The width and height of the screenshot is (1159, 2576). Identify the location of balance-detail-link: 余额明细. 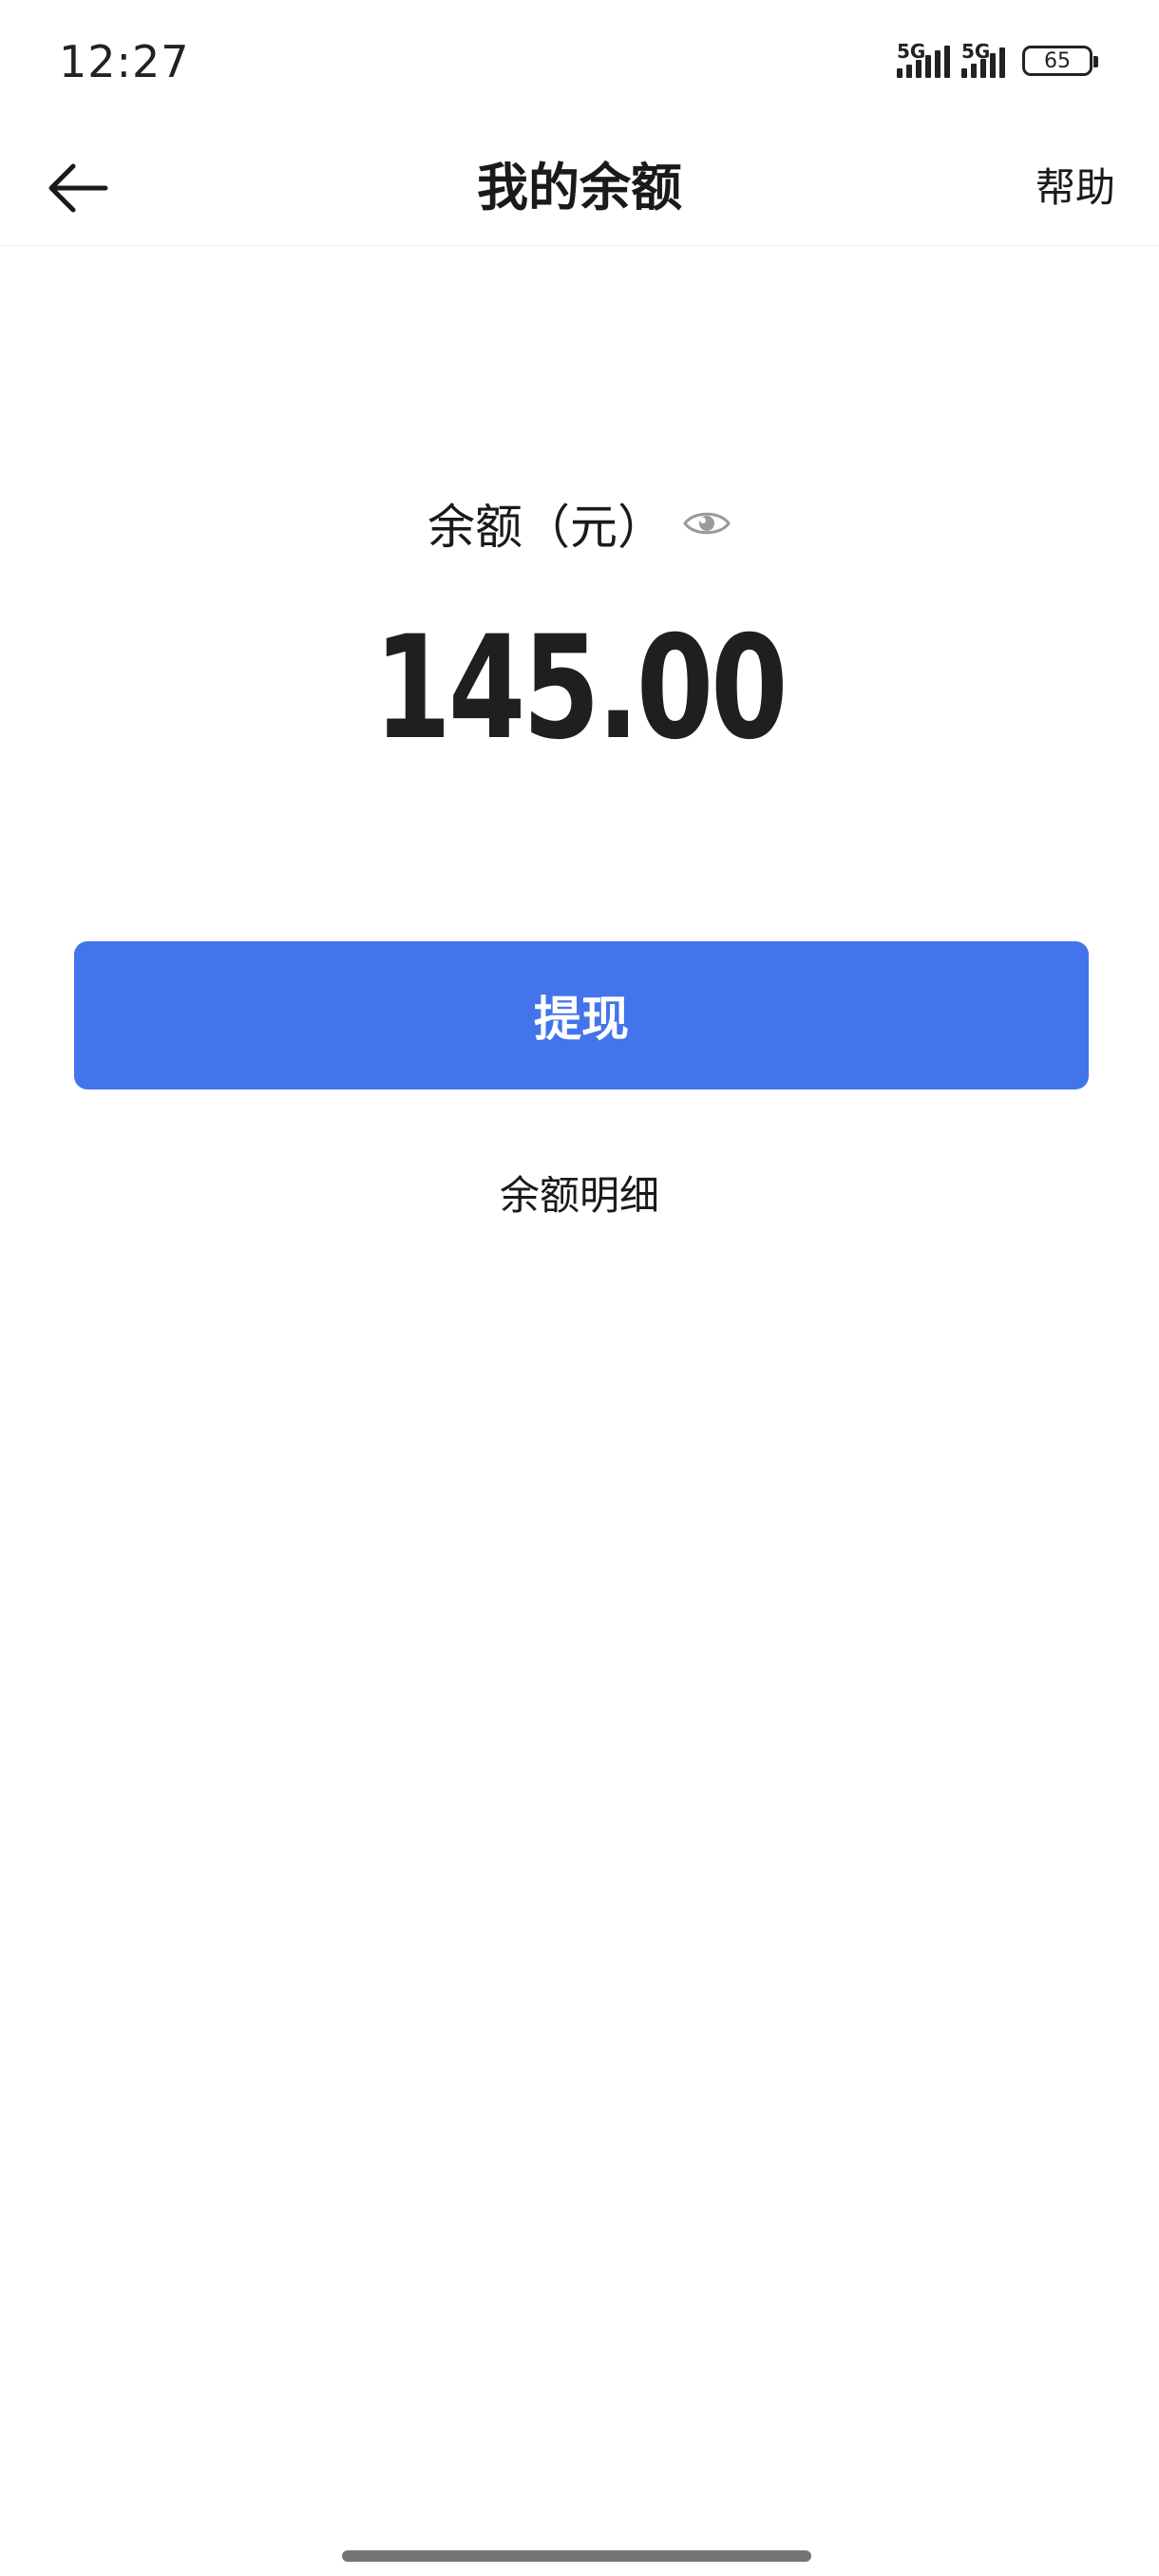
(579, 1193).